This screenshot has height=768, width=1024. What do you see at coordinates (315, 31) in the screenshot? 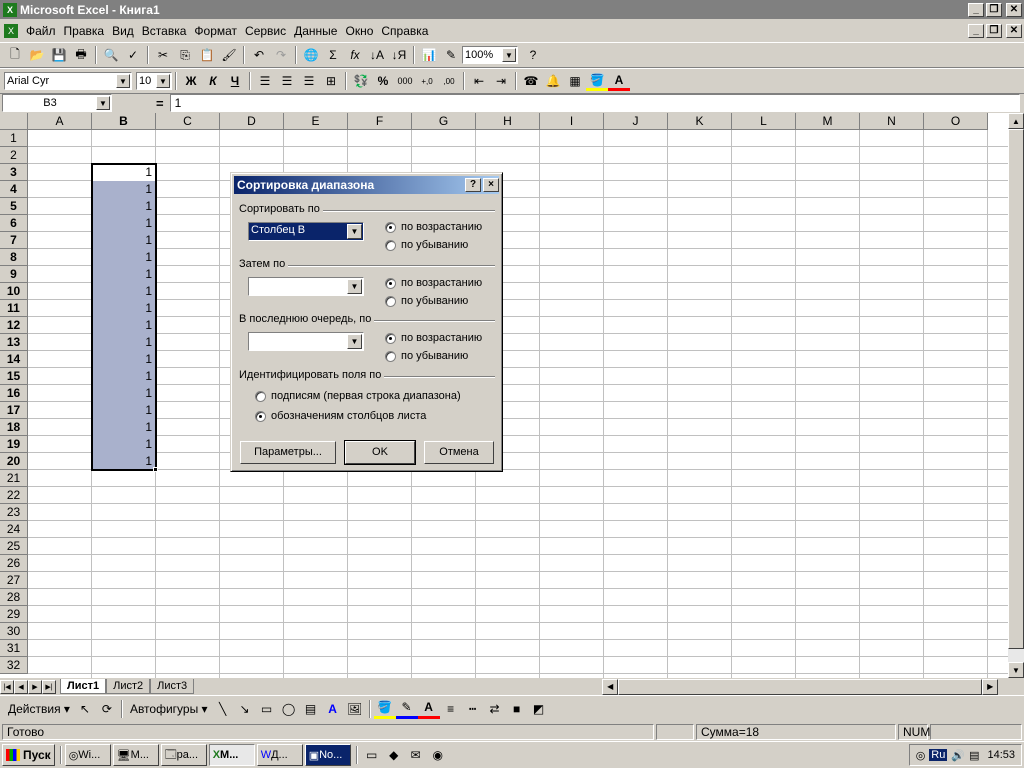
I see `menu-data: Данные` at bounding box center [315, 31].